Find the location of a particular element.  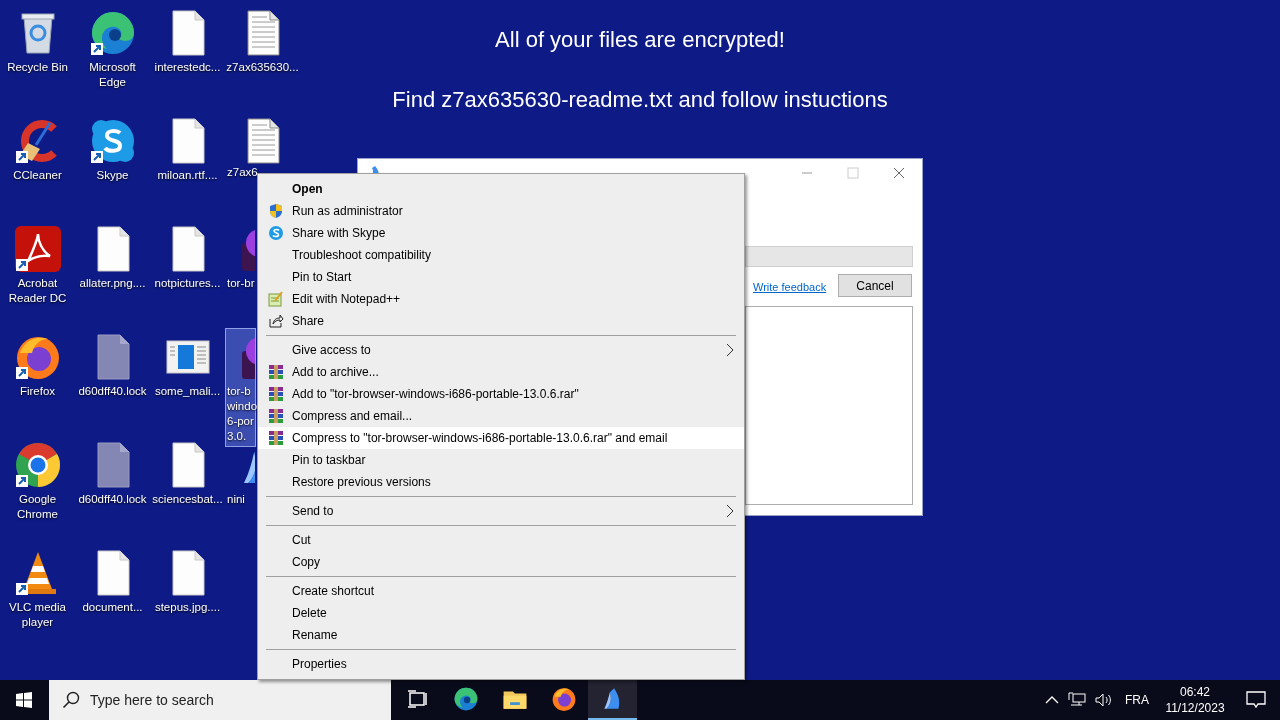

menu-item: Cut is located at coordinates (501, 540).